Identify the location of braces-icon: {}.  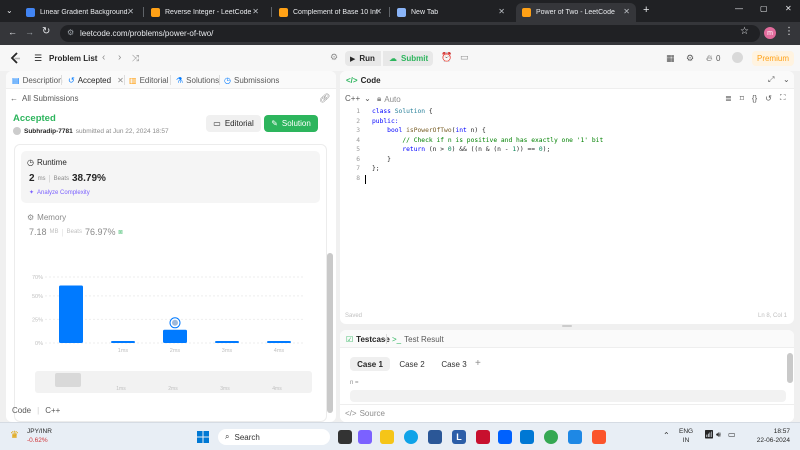
(754, 98).